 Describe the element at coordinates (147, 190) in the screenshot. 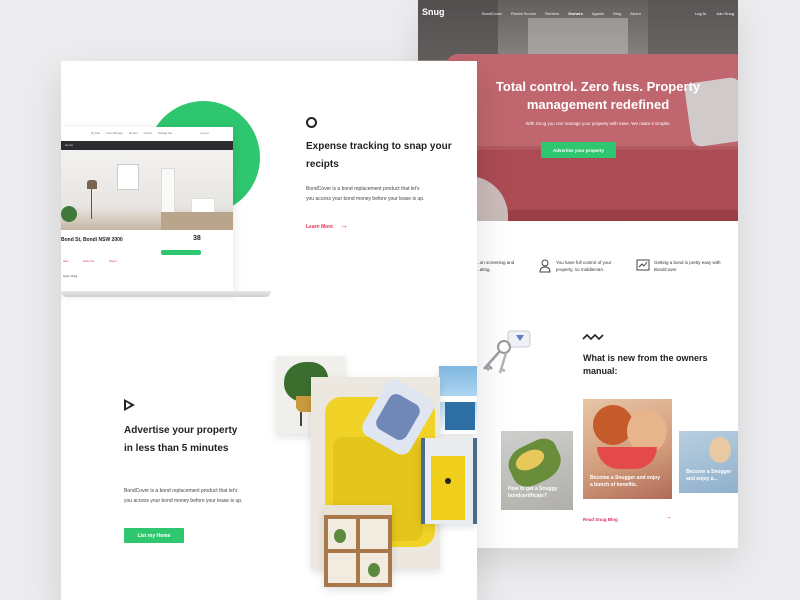

I see `listing-photo` at that location.